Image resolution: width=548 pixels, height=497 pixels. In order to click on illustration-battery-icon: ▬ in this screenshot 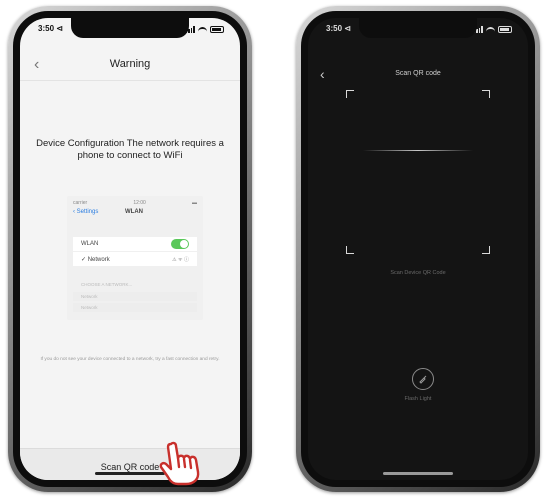, I will do `click(194, 203)`.